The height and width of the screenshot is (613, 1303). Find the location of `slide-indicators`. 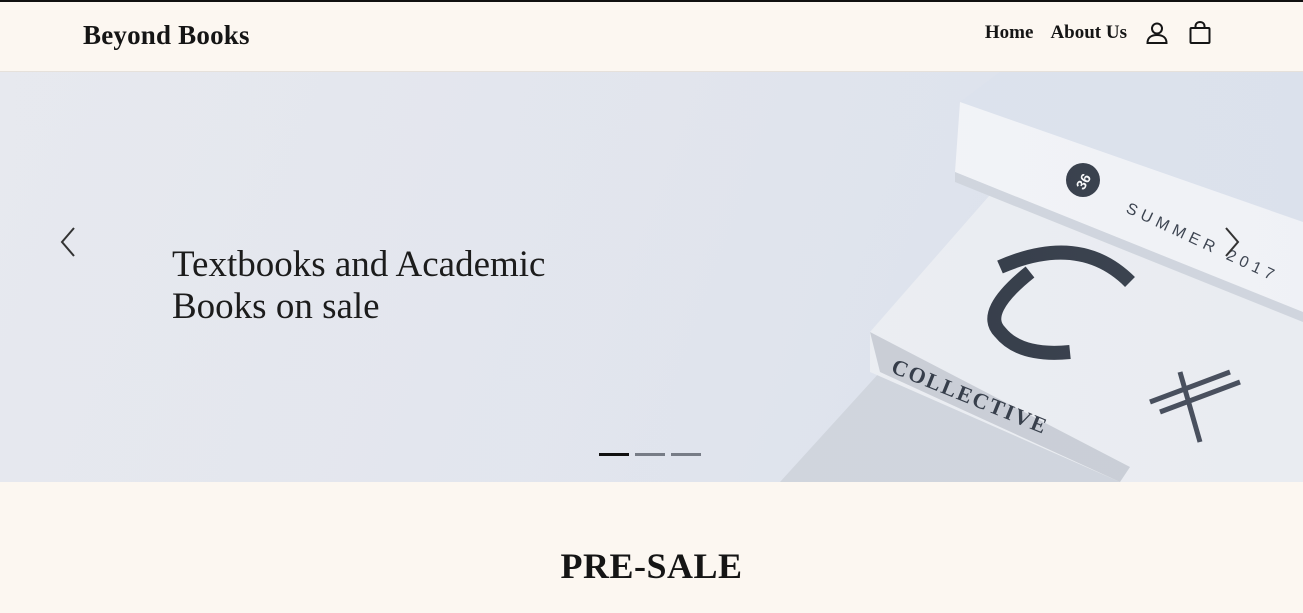

slide-indicators is located at coordinates (653, 454).